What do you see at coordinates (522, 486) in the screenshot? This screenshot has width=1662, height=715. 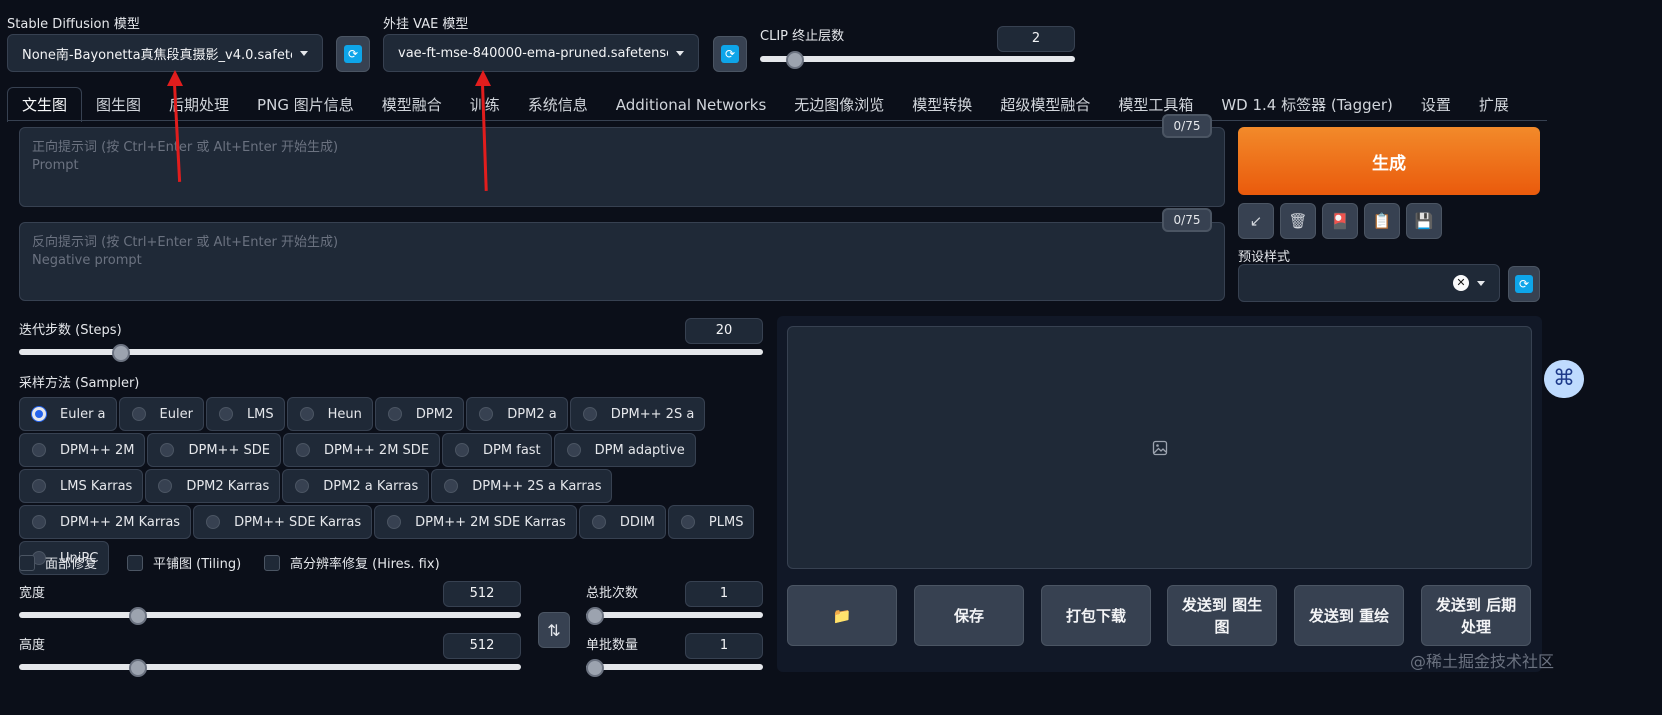 I see `sampler-option: DPM++ 2S a Karras` at bounding box center [522, 486].